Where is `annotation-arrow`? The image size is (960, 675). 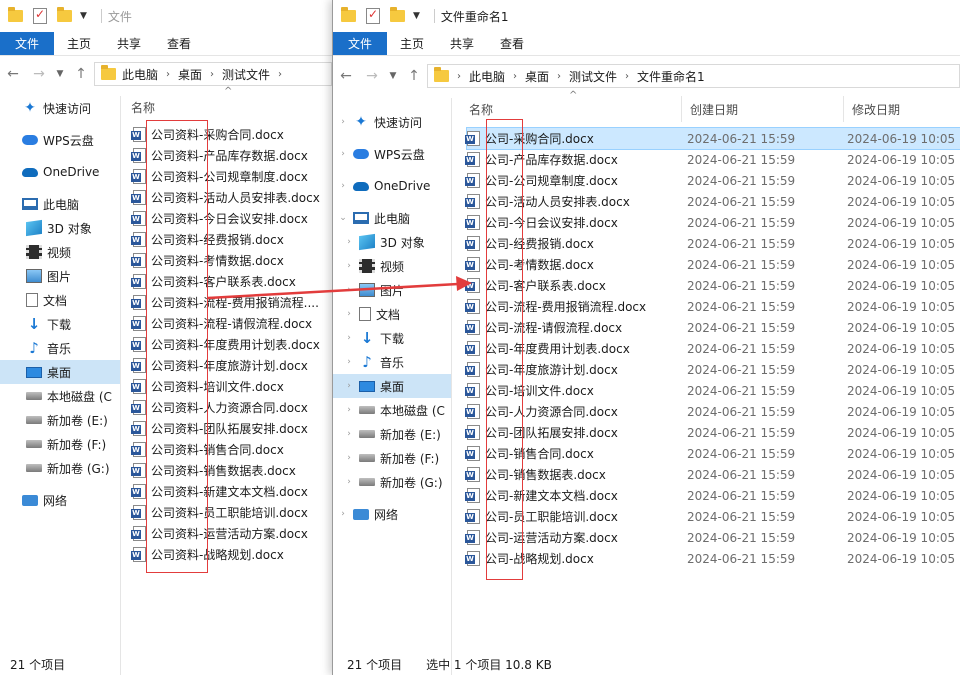 annotation-arrow is located at coordinates (339, 288).